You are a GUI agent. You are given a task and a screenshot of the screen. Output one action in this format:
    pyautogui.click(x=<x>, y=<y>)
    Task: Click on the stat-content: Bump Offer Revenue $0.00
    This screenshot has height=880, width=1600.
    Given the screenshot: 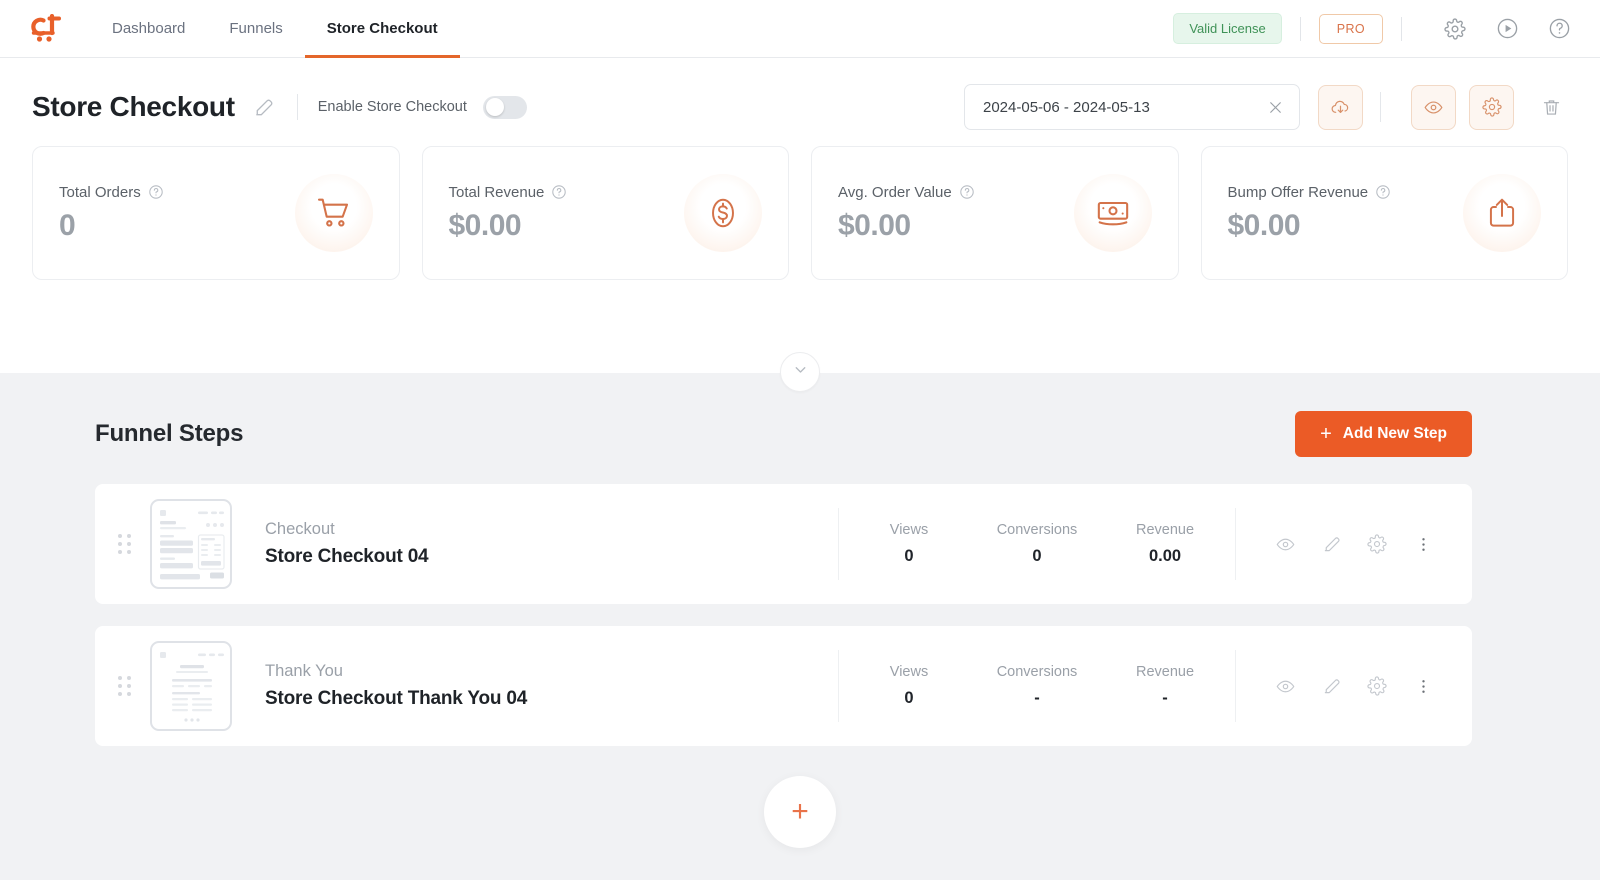 What is the action you would take?
    pyautogui.click(x=1310, y=213)
    